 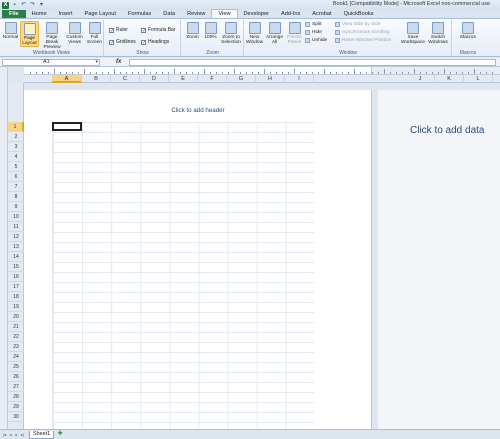 I want to click on switch-windows-button: Switch Windows, so click(x=438, y=34).